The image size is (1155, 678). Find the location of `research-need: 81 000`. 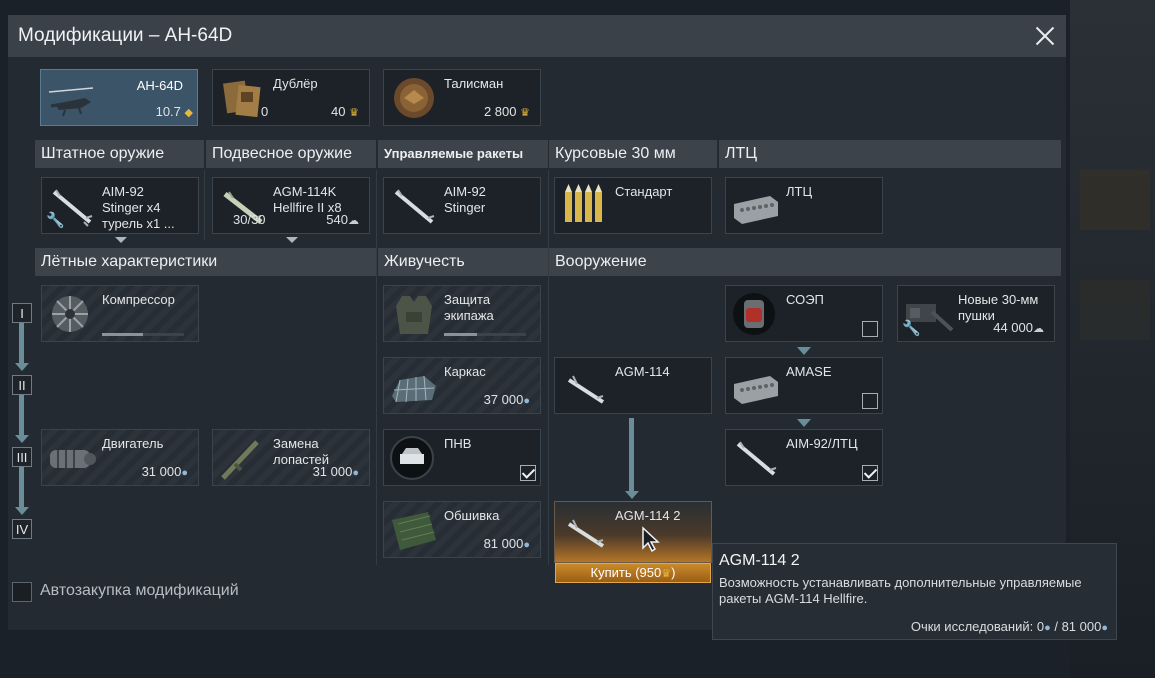

research-need: 81 000 is located at coordinates (1081, 626).